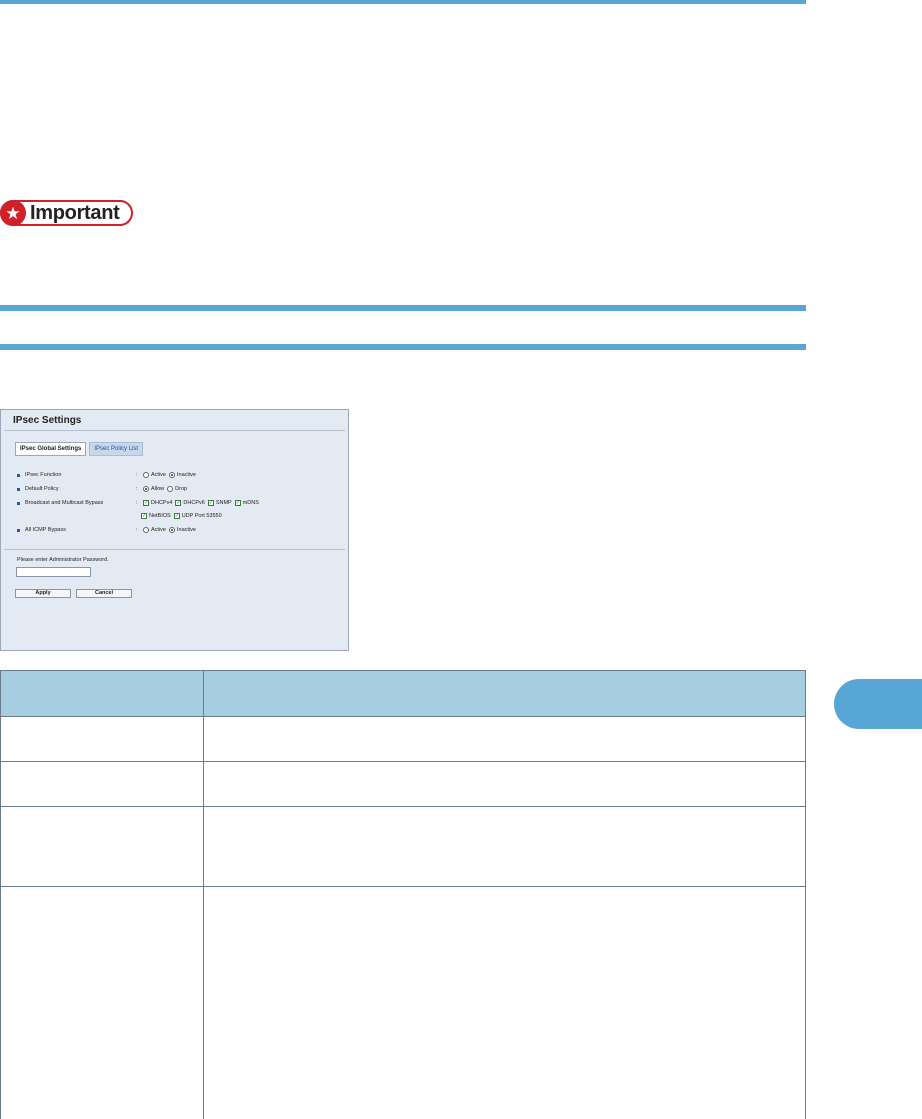 This screenshot has height=1119, width=922. What do you see at coordinates (403, 347) in the screenshot?
I see `section-rule-bottom` at bounding box center [403, 347].